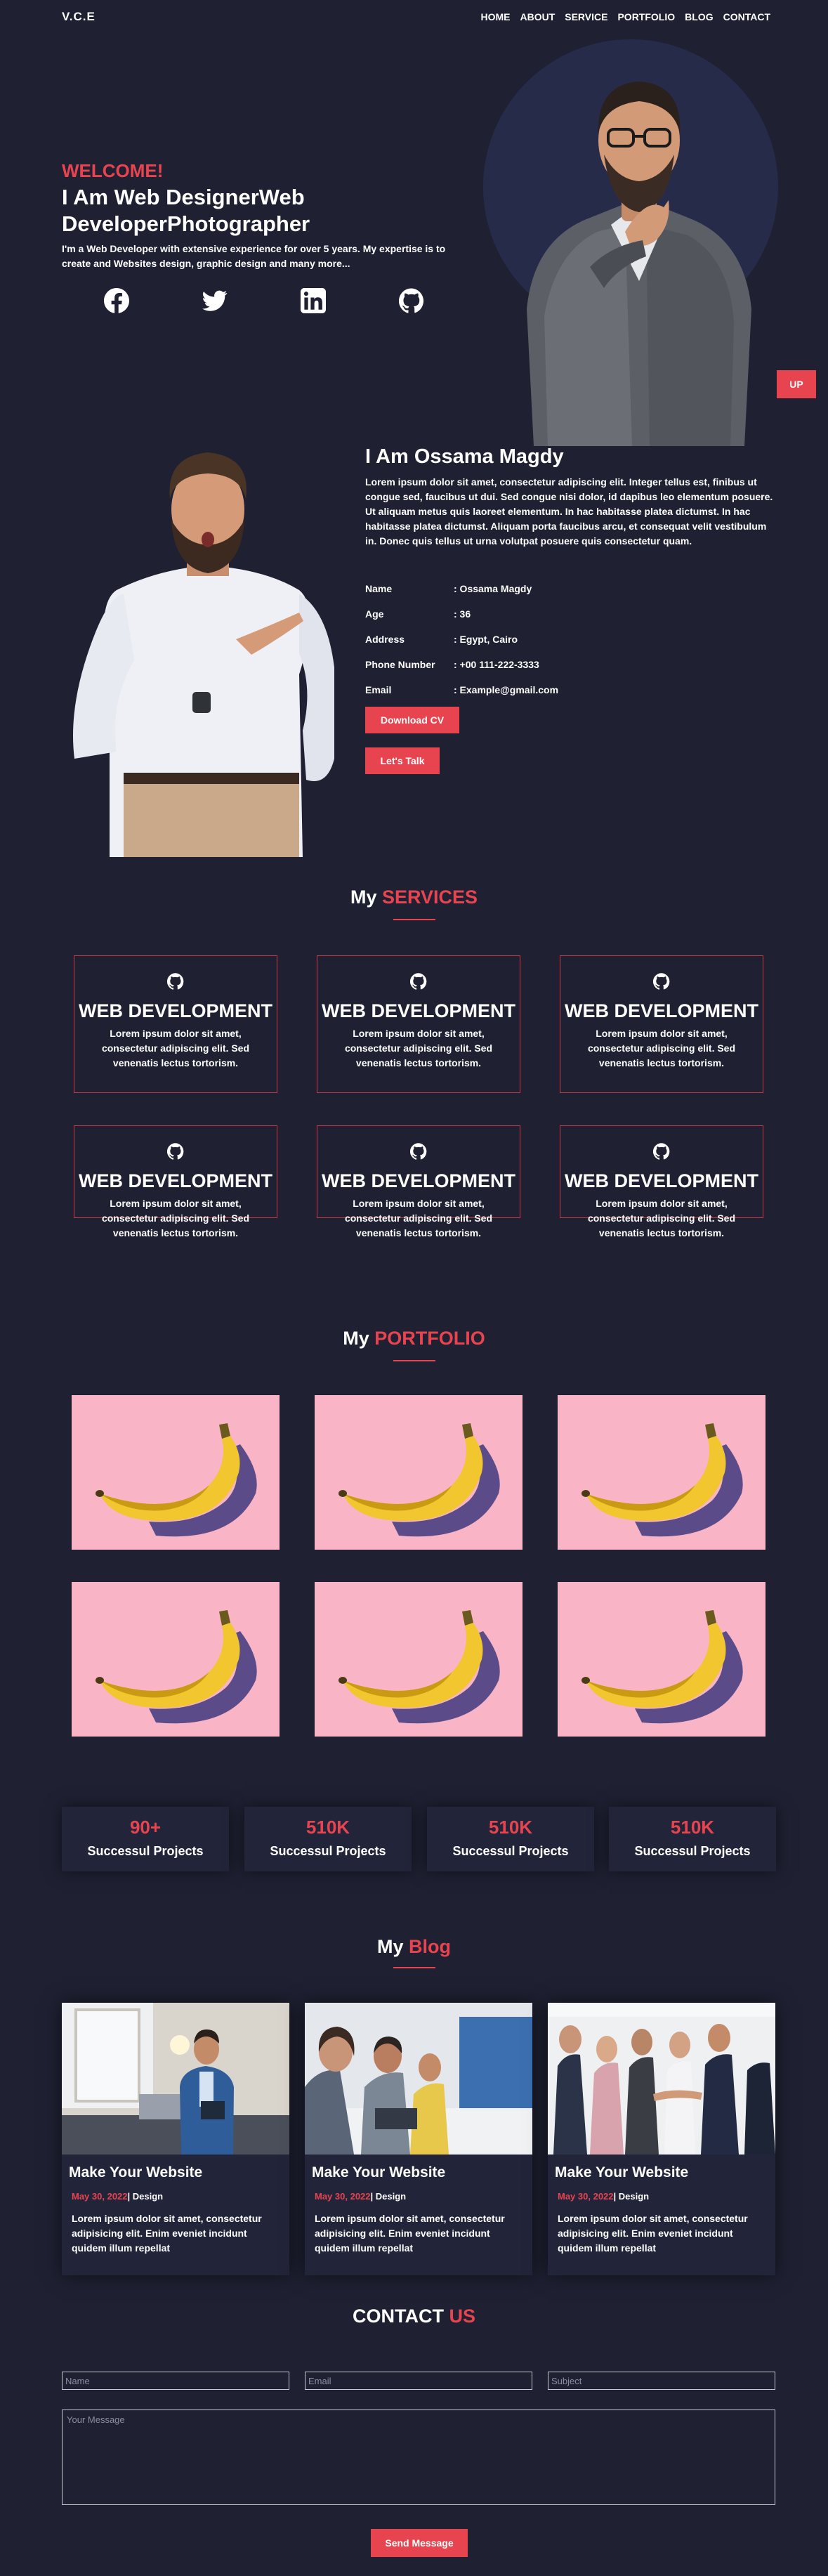 Image resolution: width=828 pixels, height=2576 pixels. What do you see at coordinates (412, 720) in the screenshot?
I see `download-cv-button: Download CV` at bounding box center [412, 720].